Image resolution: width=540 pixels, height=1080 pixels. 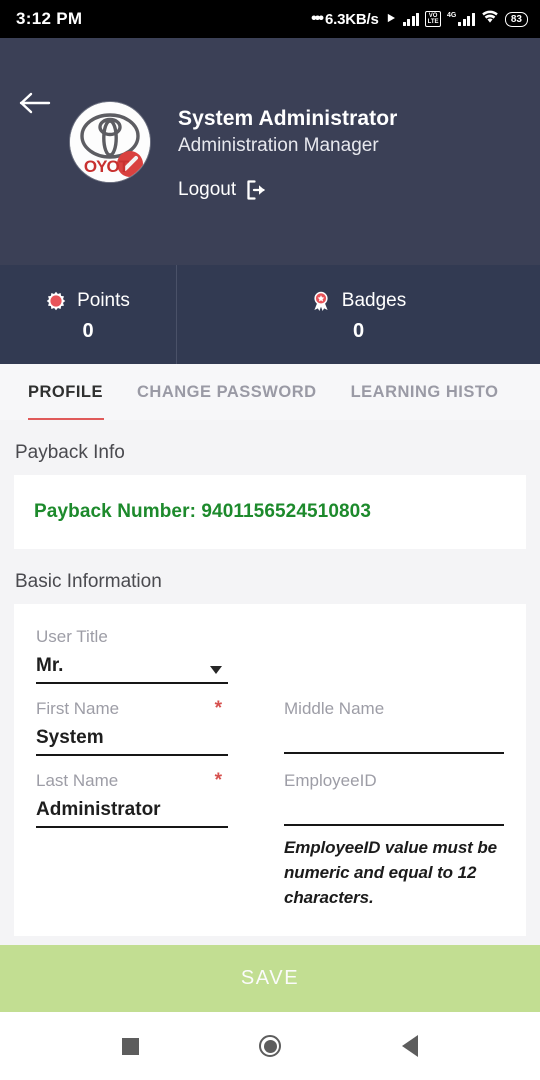 What do you see at coordinates (390, 19) in the screenshot?
I see `bluetooth-icon: ⯈` at bounding box center [390, 19].